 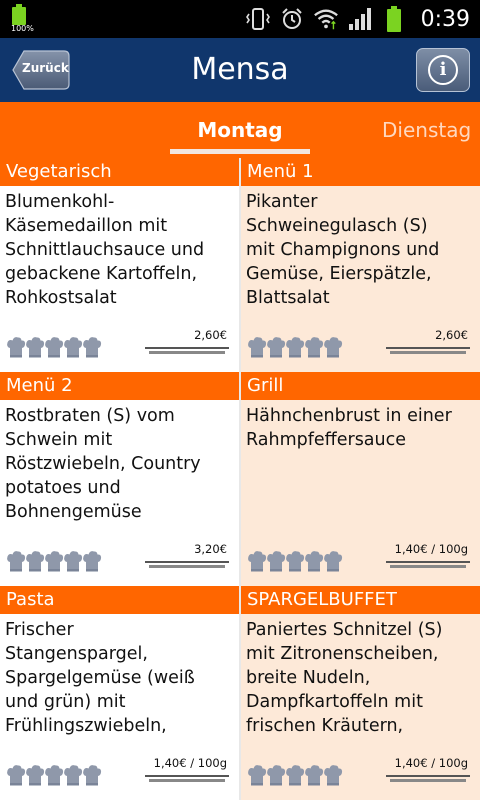 I want to click on alarm-icon, so click(x=292, y=19).